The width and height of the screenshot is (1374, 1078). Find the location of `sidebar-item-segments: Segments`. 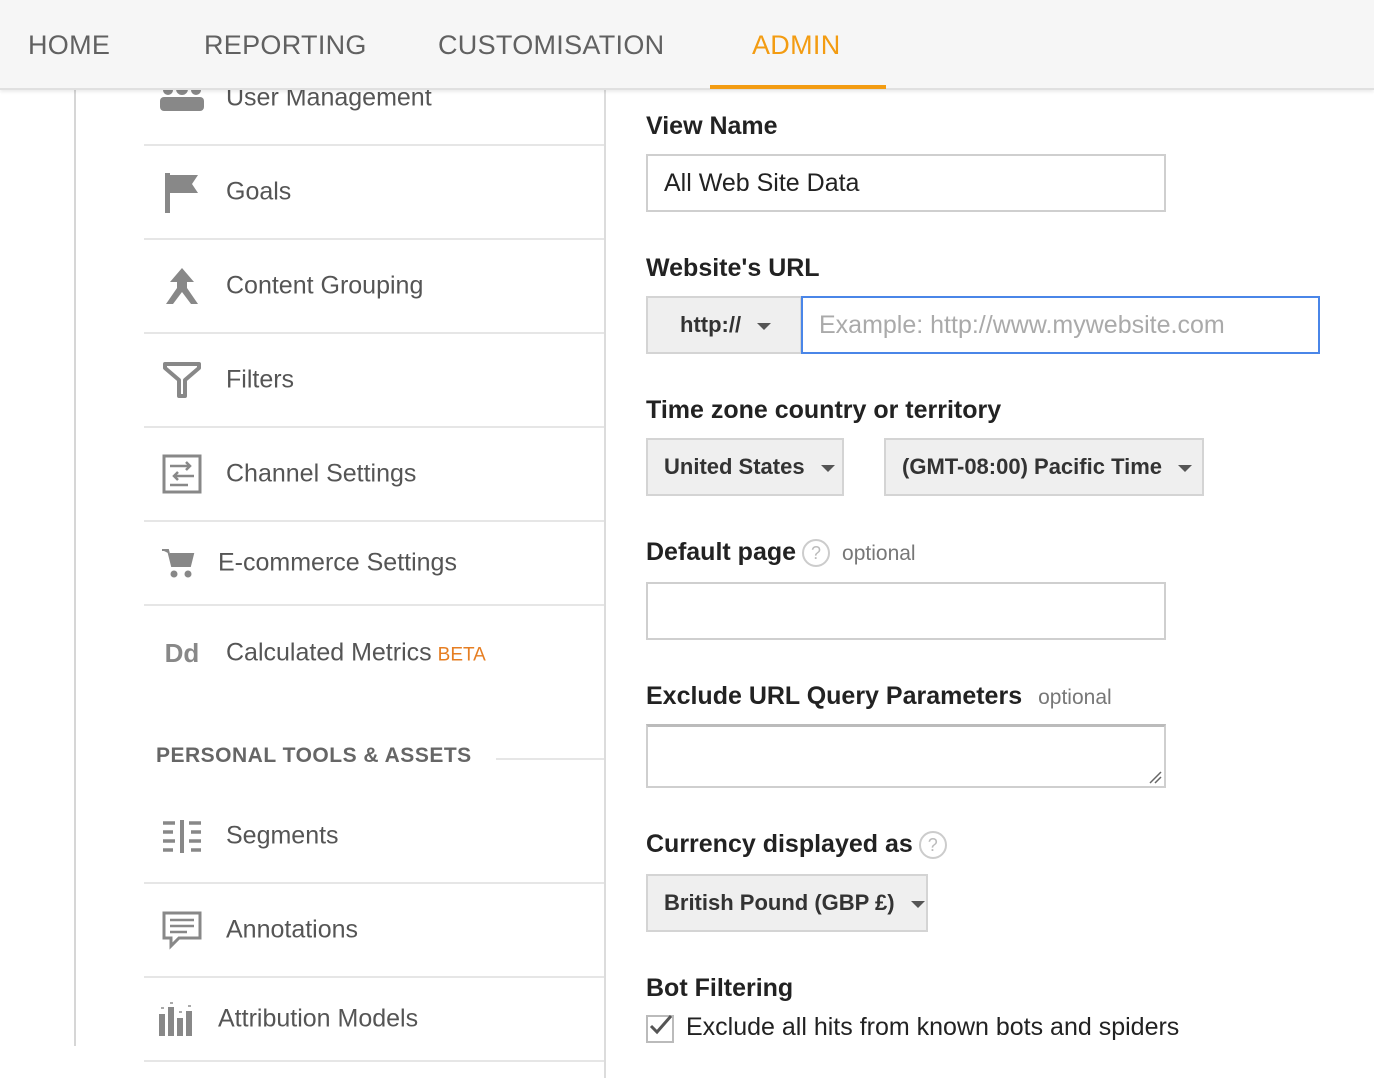

sidebar-item-segments: Segments is located at coordinates (374, 837).